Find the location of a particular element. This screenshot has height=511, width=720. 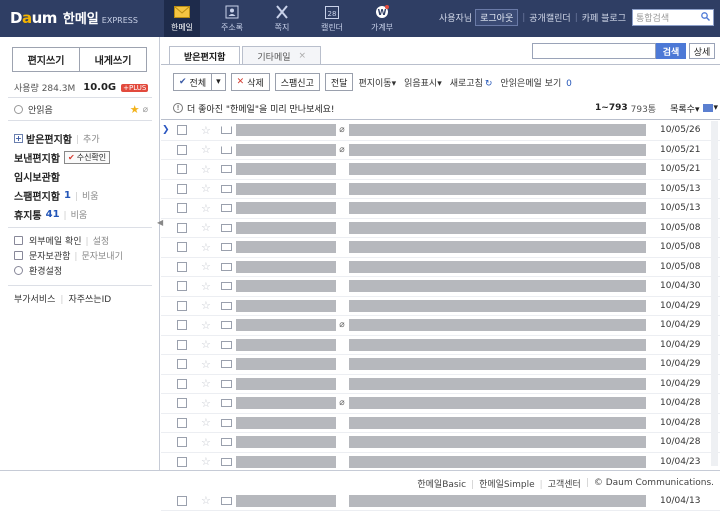

chevron-down-icon: ▾ is located at coordinates (715, 108).